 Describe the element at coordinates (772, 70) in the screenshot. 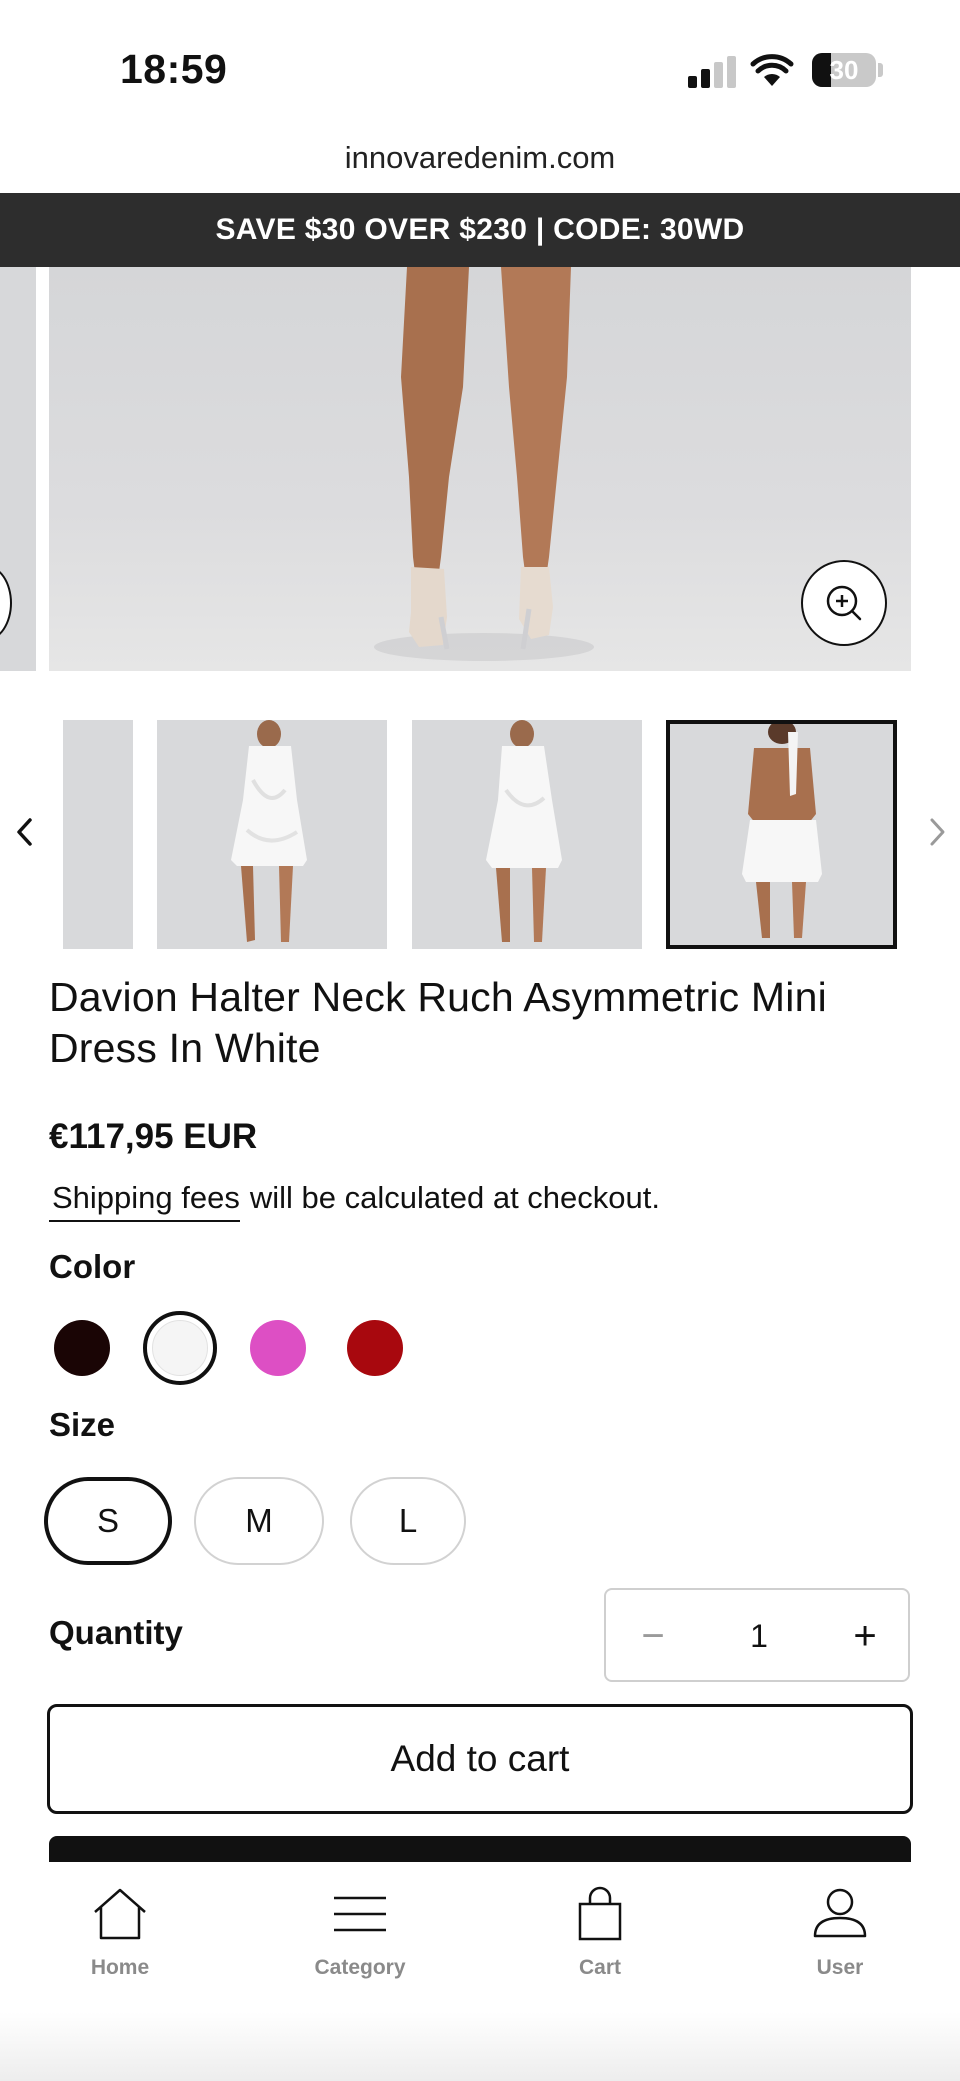

I see `wifi-icon` at that location.